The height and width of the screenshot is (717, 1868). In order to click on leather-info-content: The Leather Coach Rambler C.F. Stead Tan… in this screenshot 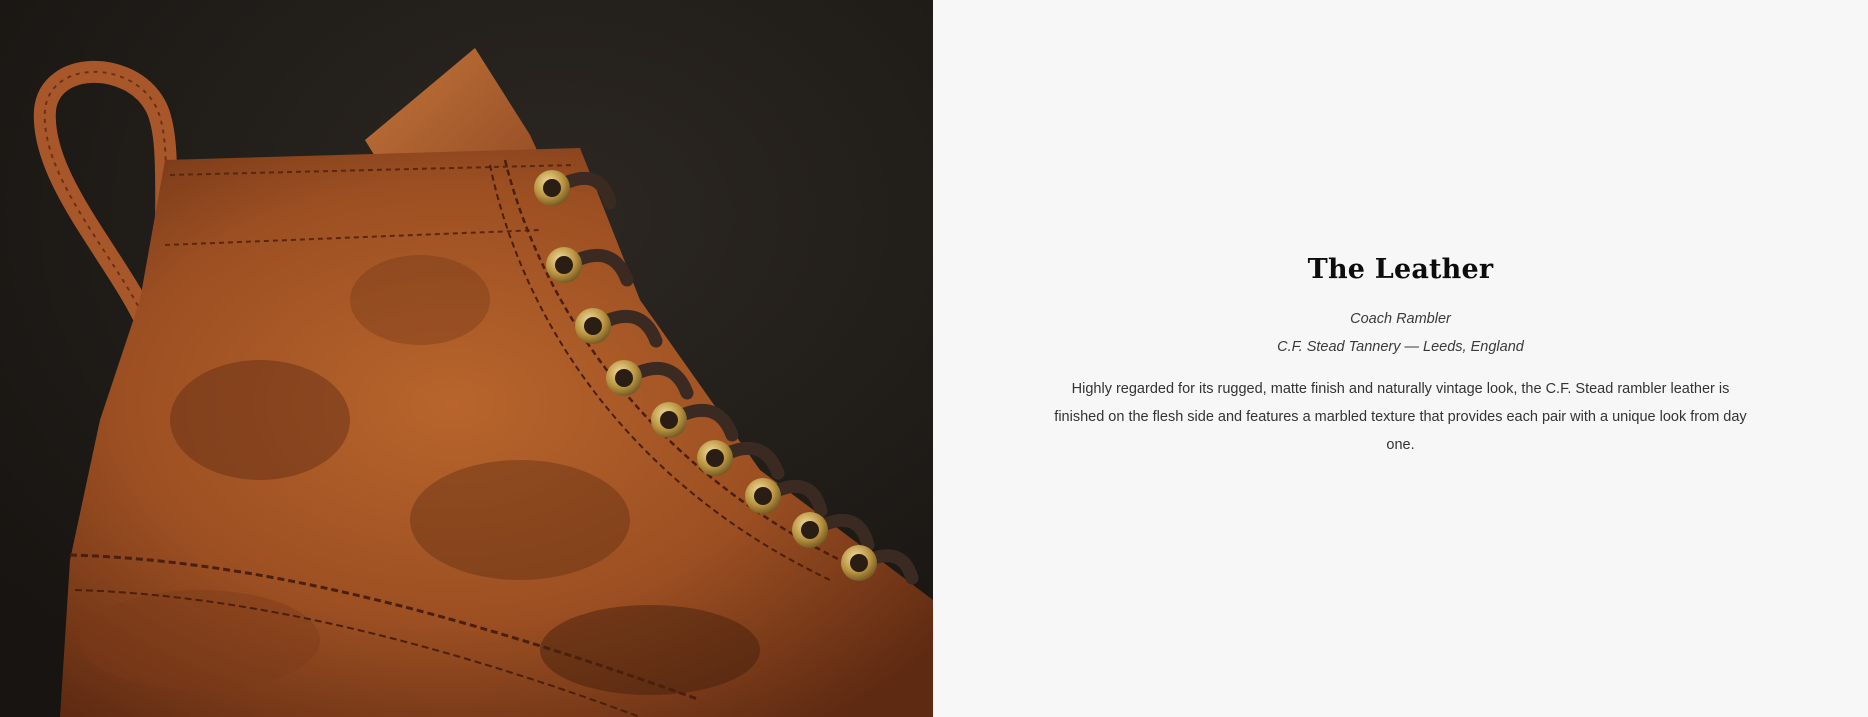, I will do `click(1401, 356)`.